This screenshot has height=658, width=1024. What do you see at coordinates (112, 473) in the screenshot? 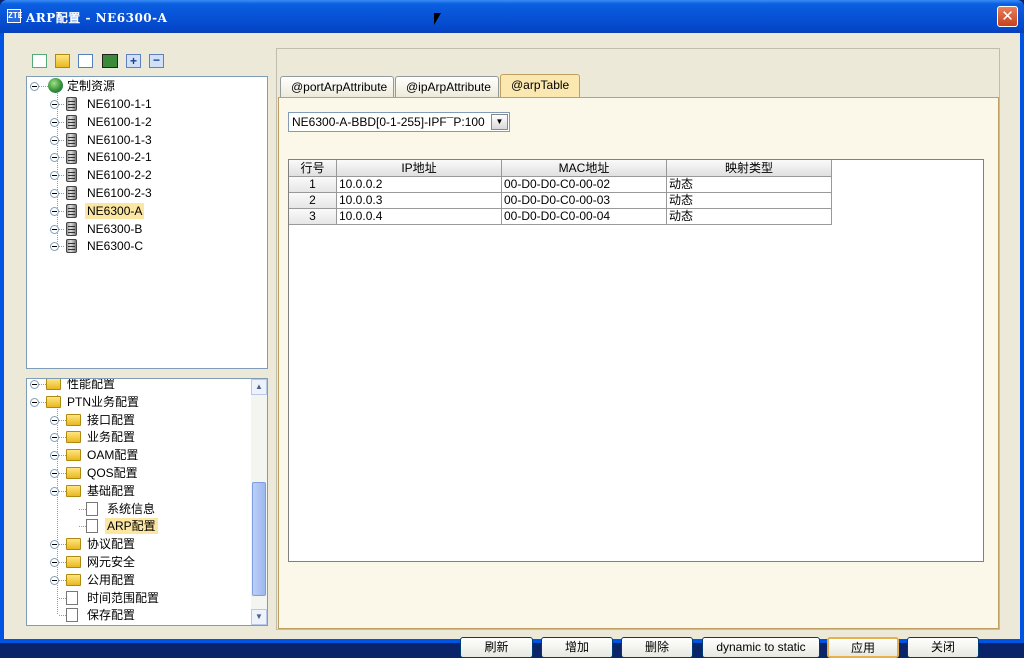
I see `tree-node-label: QOS配置` at bounding box center [112, 473].